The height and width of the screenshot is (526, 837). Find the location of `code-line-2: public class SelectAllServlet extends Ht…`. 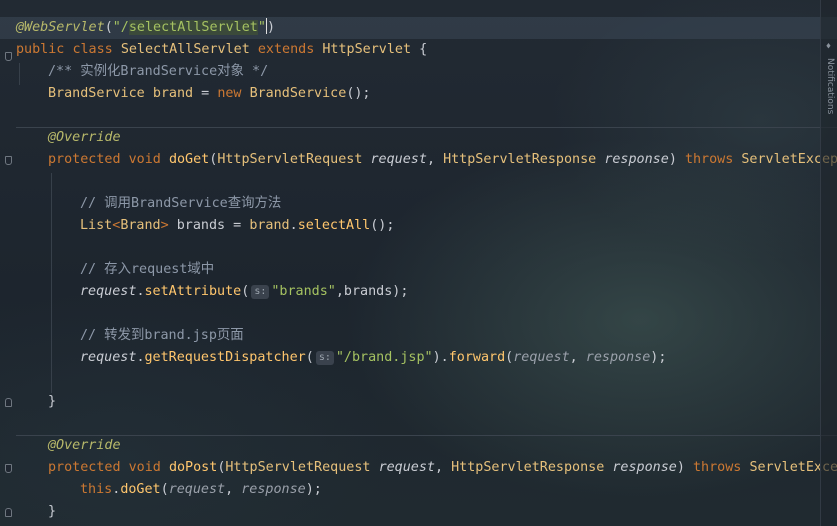

code-line-2: public class SelectAllServlet extends Ht… is located at coordinates (221, 50).